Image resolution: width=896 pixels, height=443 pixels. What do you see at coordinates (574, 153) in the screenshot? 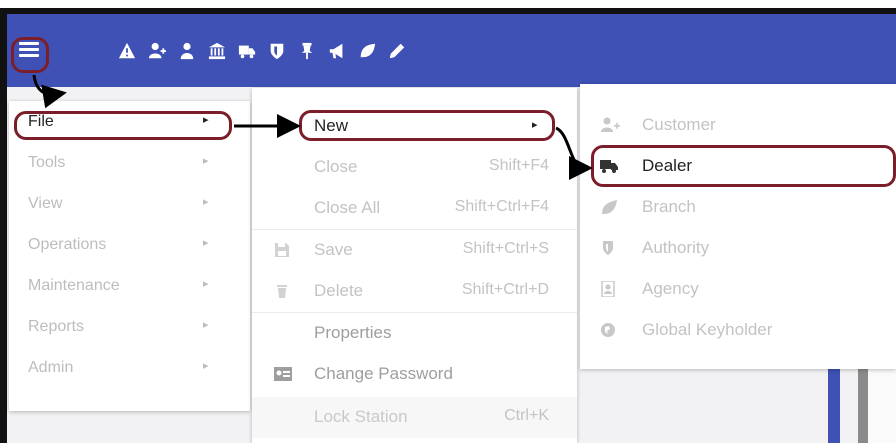
I see `arrow-new-to-dealer` at bounding box center [574, 153].